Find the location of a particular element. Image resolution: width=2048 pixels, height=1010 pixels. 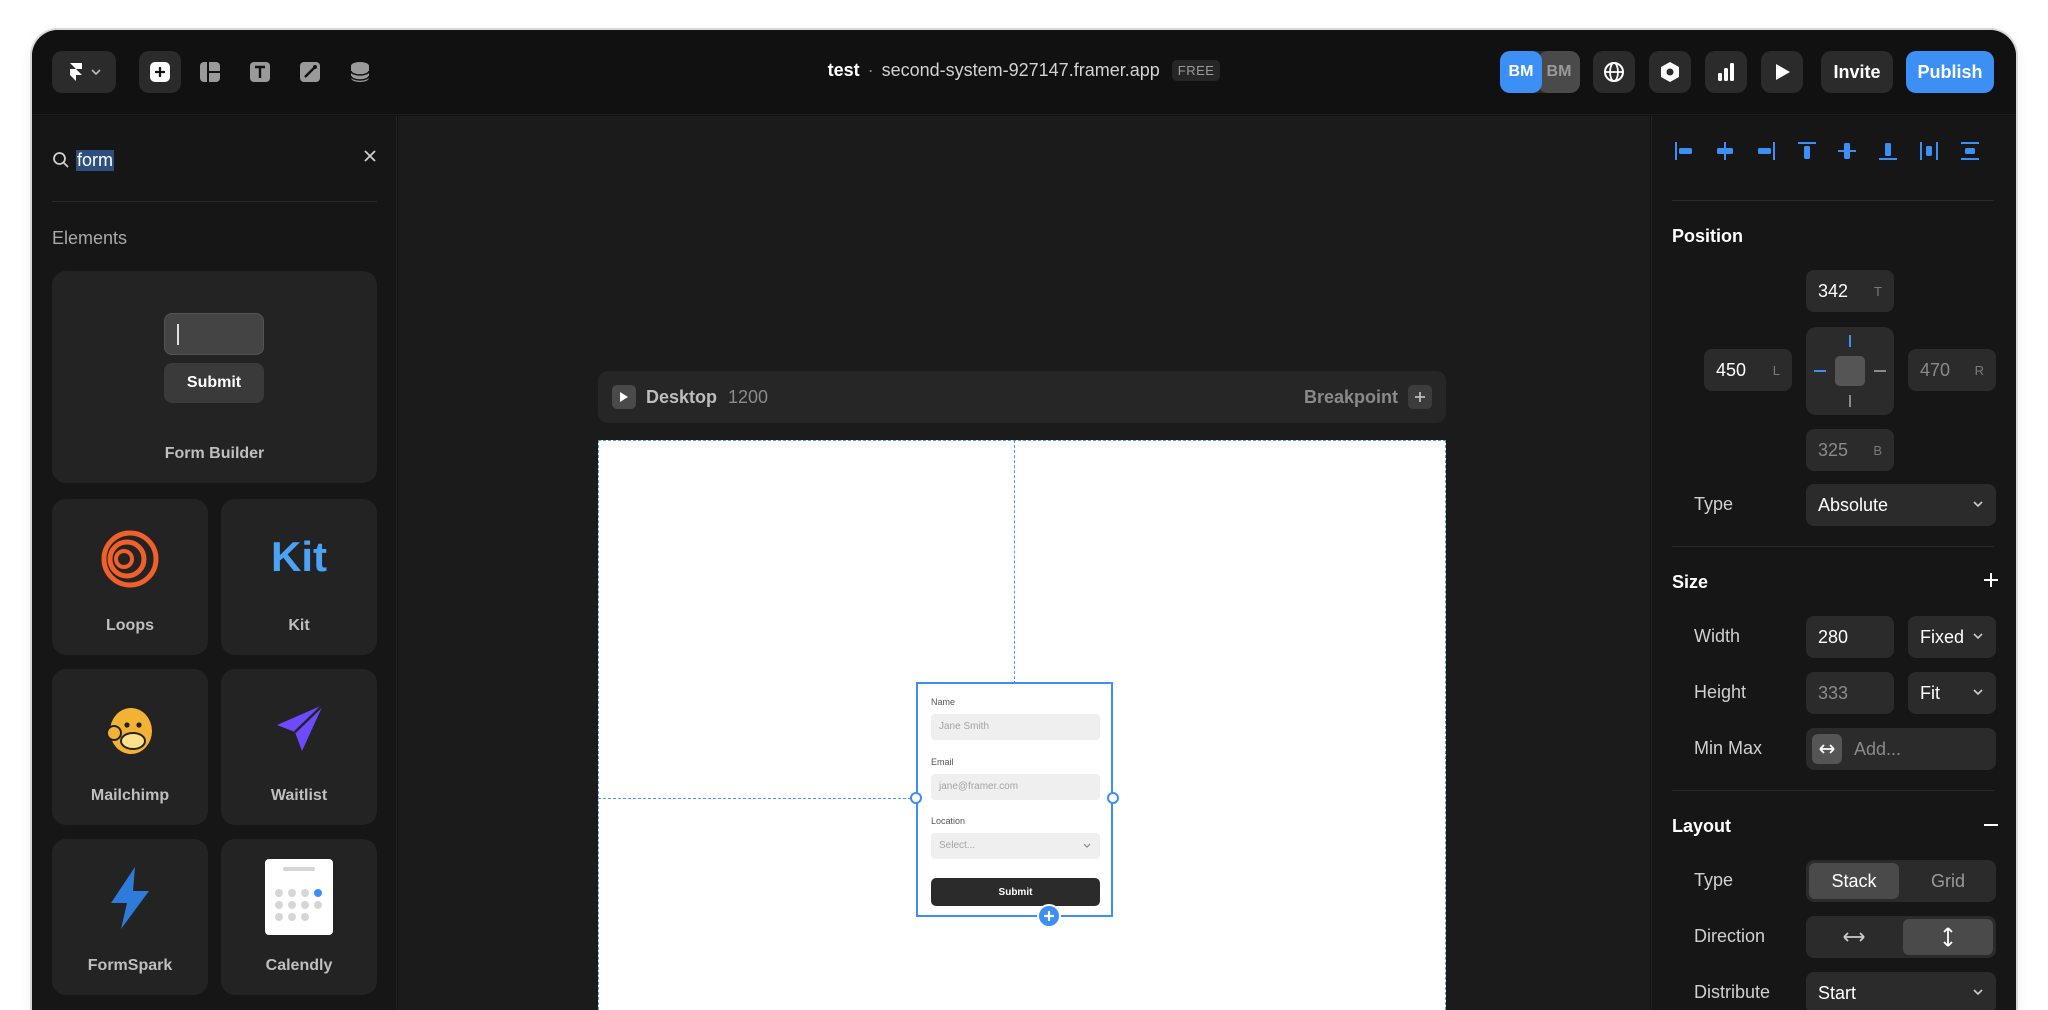

resize-handle-right is located at coordinates (1113, 798).